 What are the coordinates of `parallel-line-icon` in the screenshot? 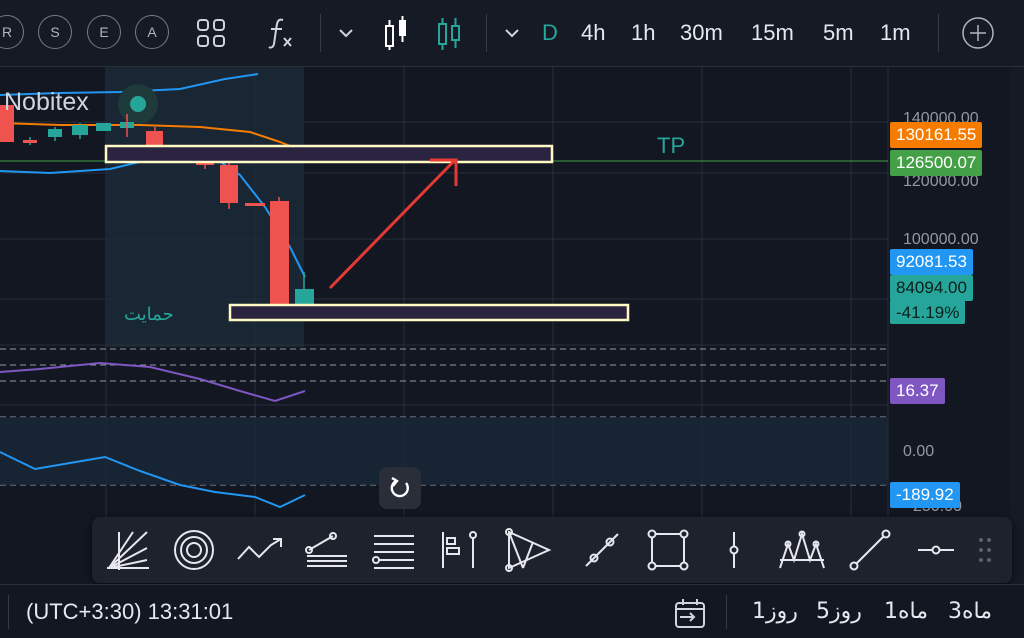 It's located at (602, 550).